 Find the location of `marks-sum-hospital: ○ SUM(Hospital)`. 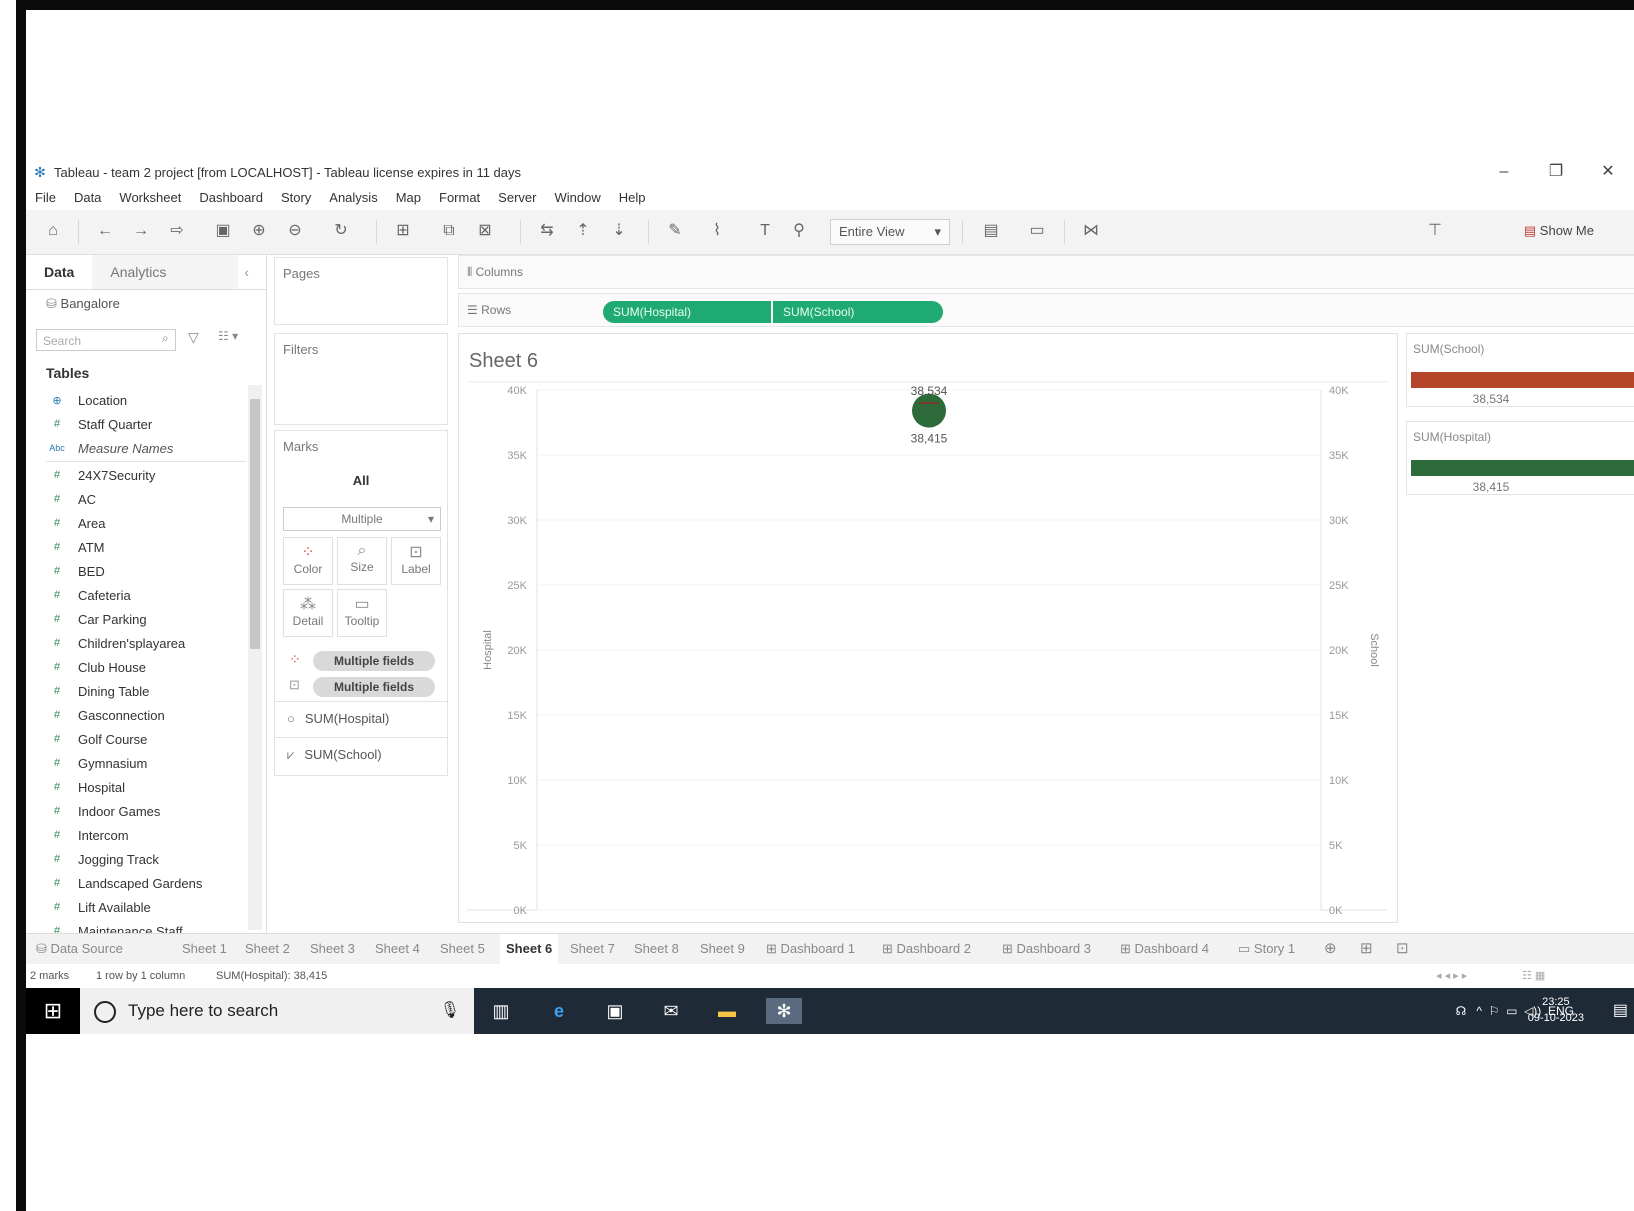

marks-sum-hospital: ○ SUM(Hospital) is located at coordinates (361, 718).